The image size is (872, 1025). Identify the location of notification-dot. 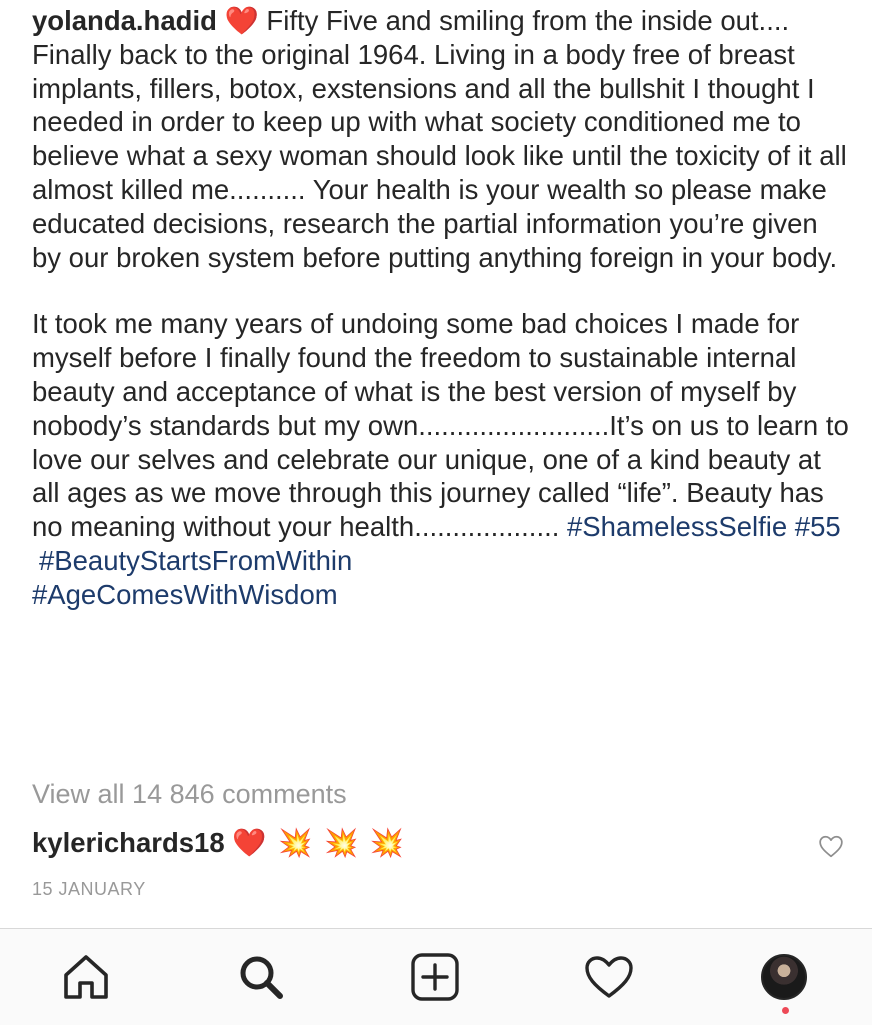
(785, 1010).